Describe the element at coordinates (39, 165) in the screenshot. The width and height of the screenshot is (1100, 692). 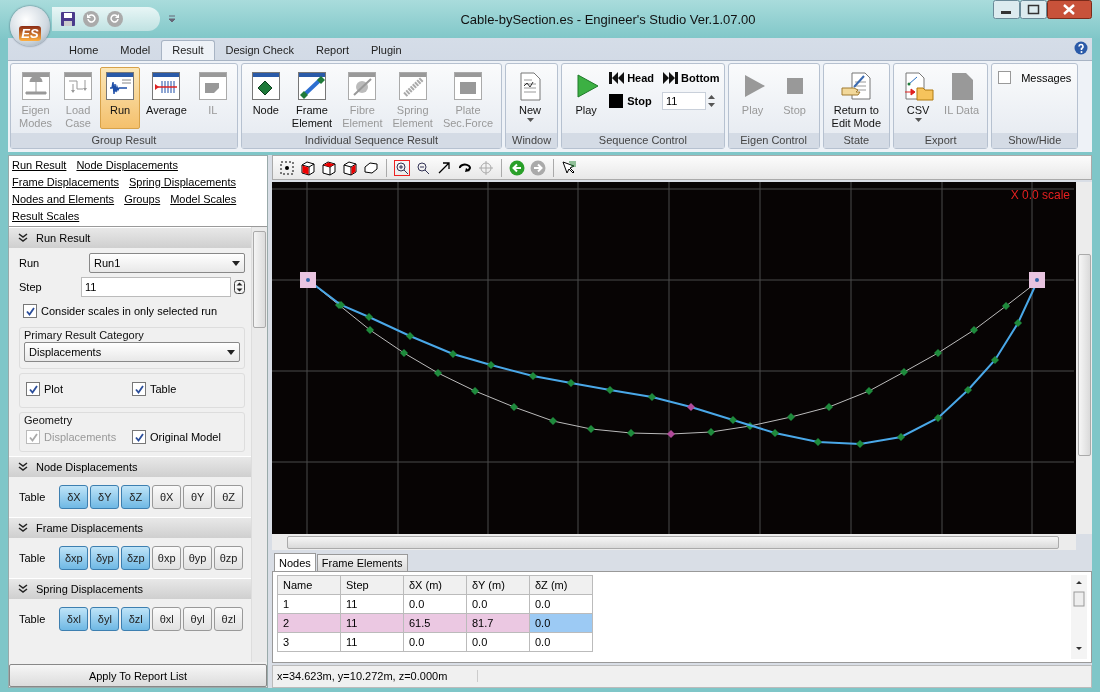
I see `section-link: Run Result` at that location.